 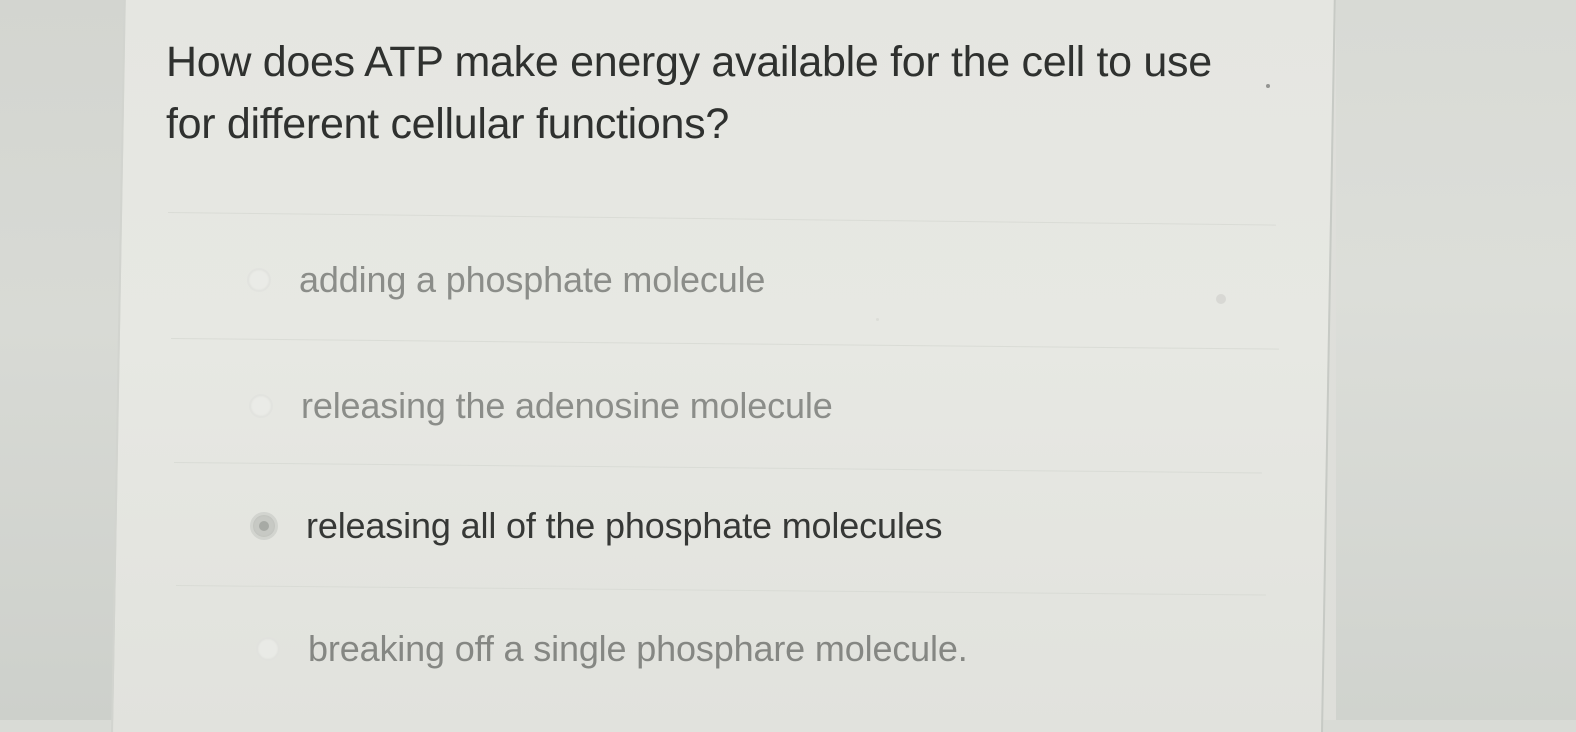 What do you see at coordinates (62, 360) in the screenshot?
I see `left-page-margin` at bounding box center [62, 360].